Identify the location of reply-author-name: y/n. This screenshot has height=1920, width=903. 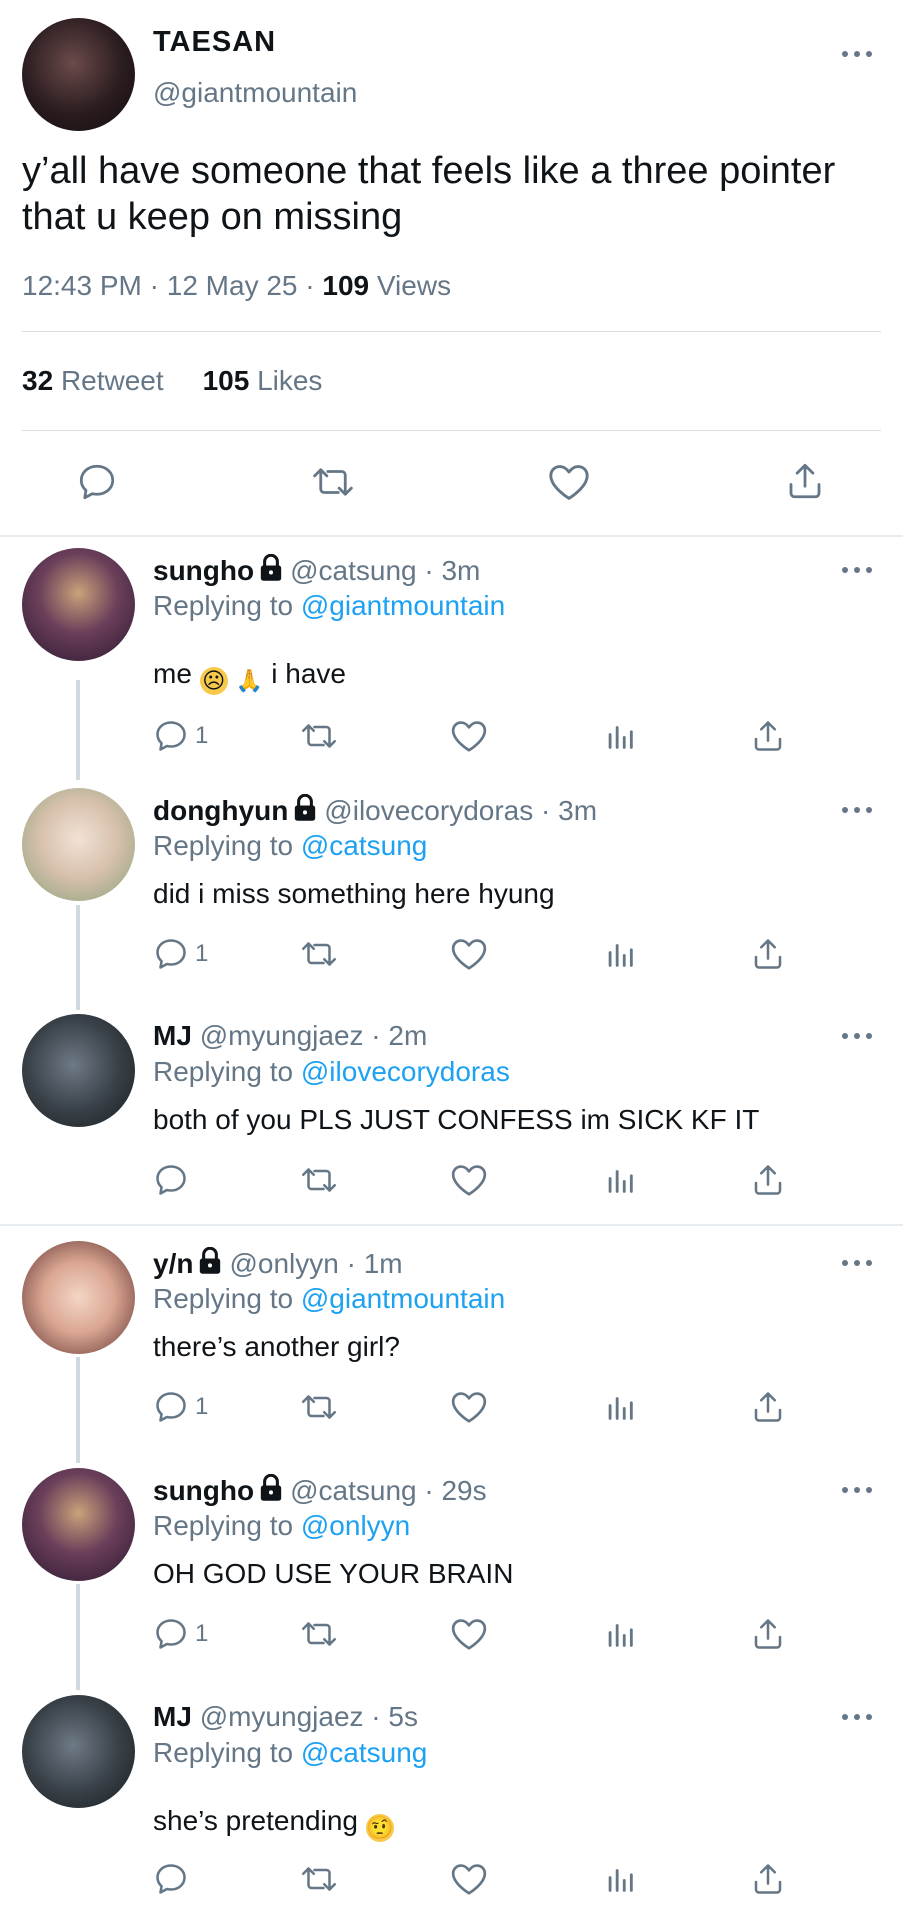
(173, 1263).